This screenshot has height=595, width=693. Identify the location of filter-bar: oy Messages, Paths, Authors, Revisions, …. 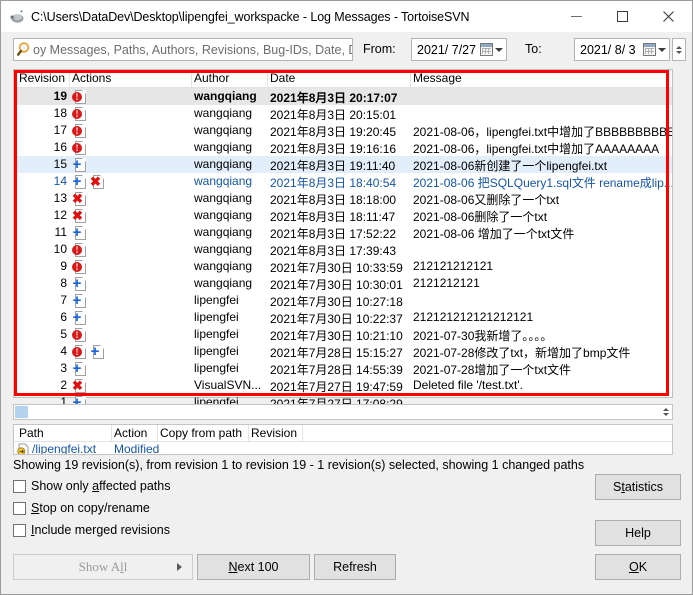
(346, 49).